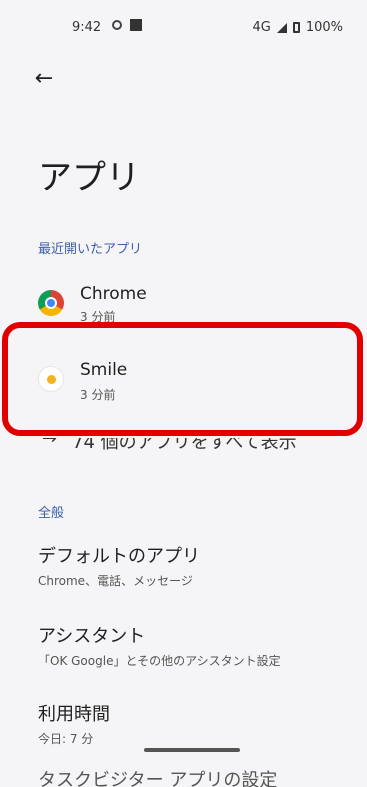 The width and height of the screenshot is (367, 787). Describe the element at coordinates (89, 178) in the screenshot. I see `page-title: アプリ` at that location.